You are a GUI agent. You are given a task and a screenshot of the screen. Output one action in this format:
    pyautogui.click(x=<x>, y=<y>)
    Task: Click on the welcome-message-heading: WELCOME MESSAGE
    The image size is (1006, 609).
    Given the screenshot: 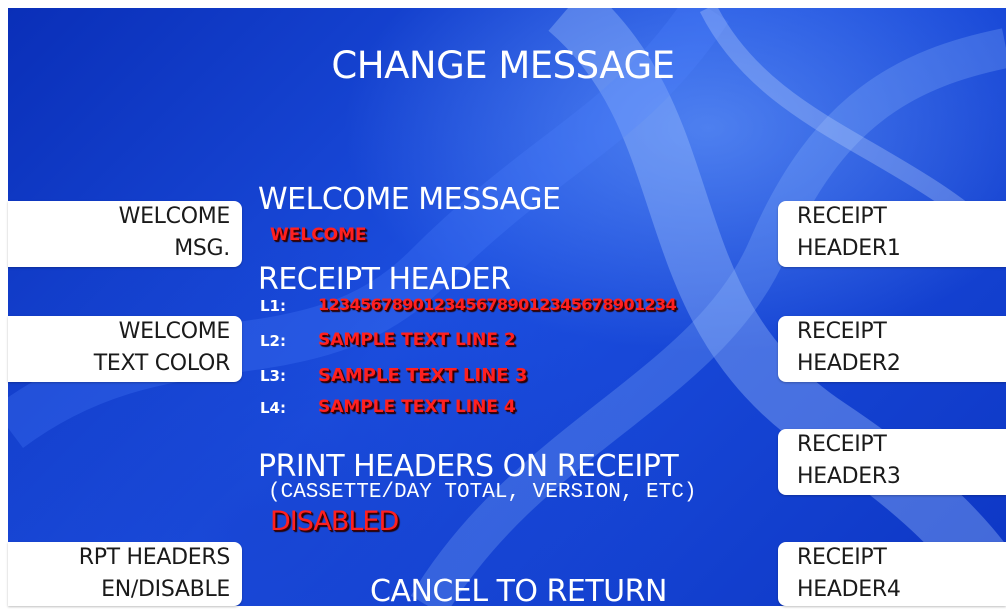 What is the action you would take?
    pyautogui.click(x=409, y=199)
    